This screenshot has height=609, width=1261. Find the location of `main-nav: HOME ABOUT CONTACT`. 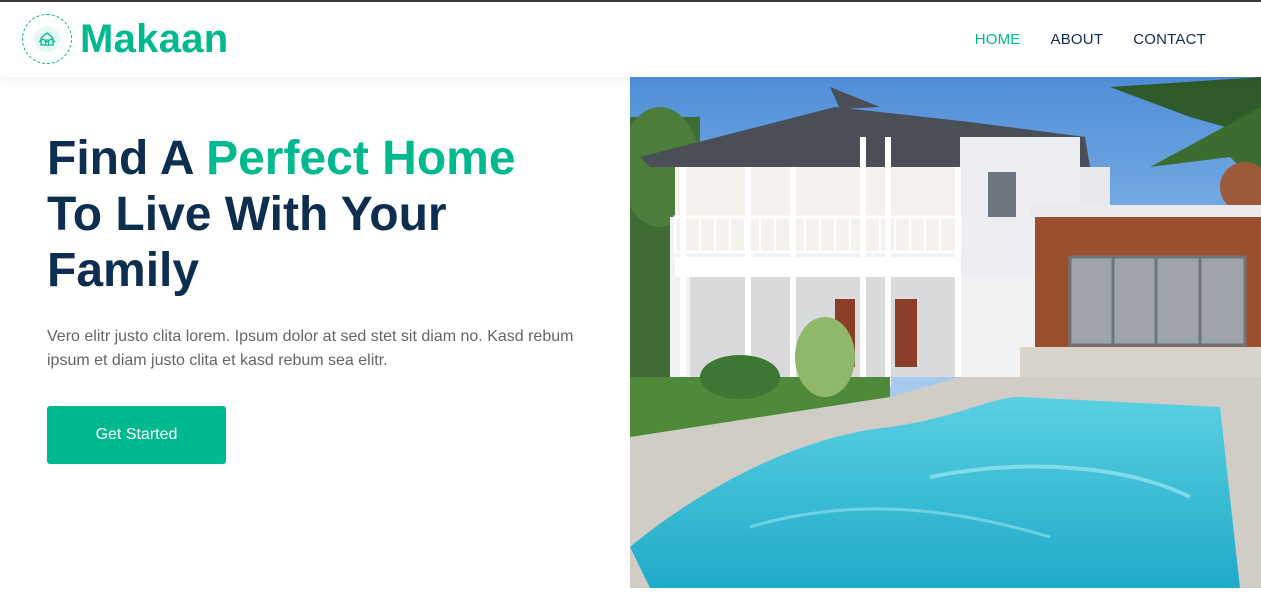

main-nav: HOME ABOUT CONTACT is located at coordinates (1075, 39).